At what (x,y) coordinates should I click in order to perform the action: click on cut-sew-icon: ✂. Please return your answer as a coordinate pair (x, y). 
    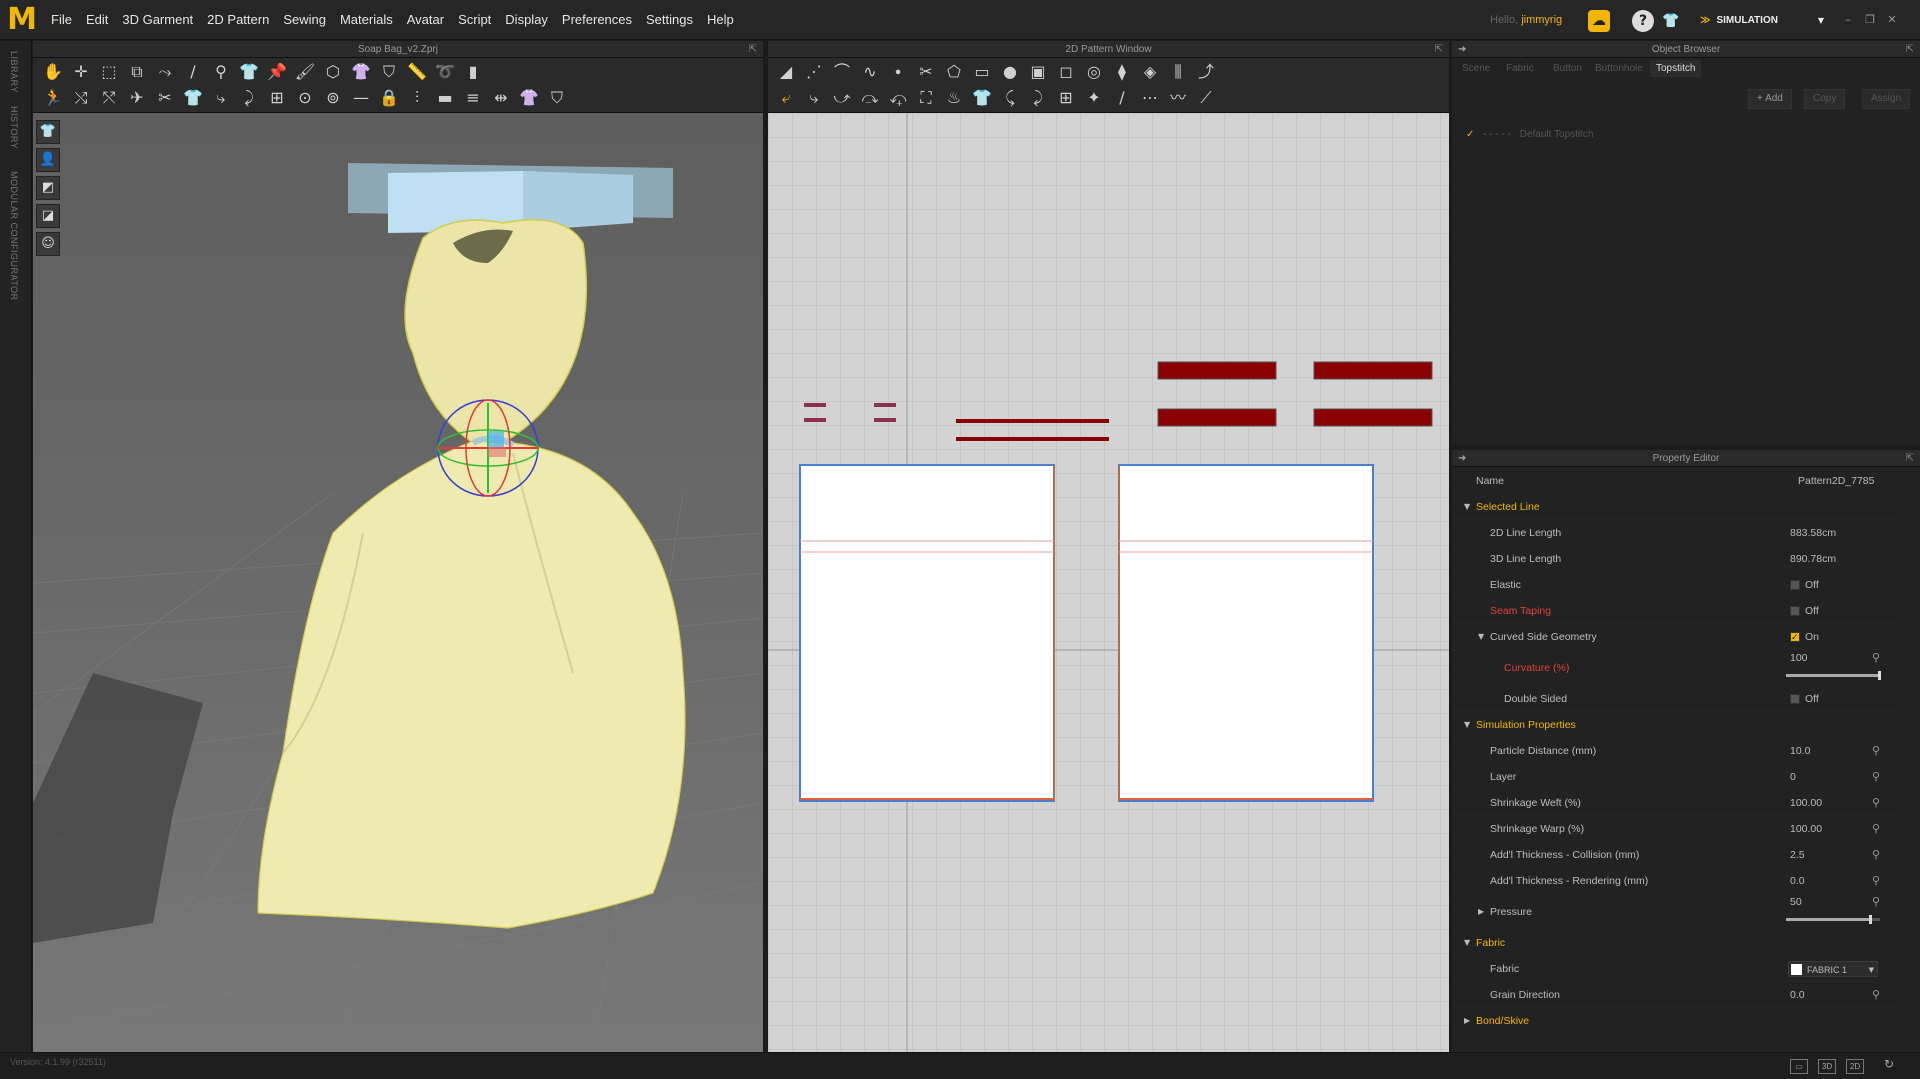
    Looking at the image, I should click on (926, 72).